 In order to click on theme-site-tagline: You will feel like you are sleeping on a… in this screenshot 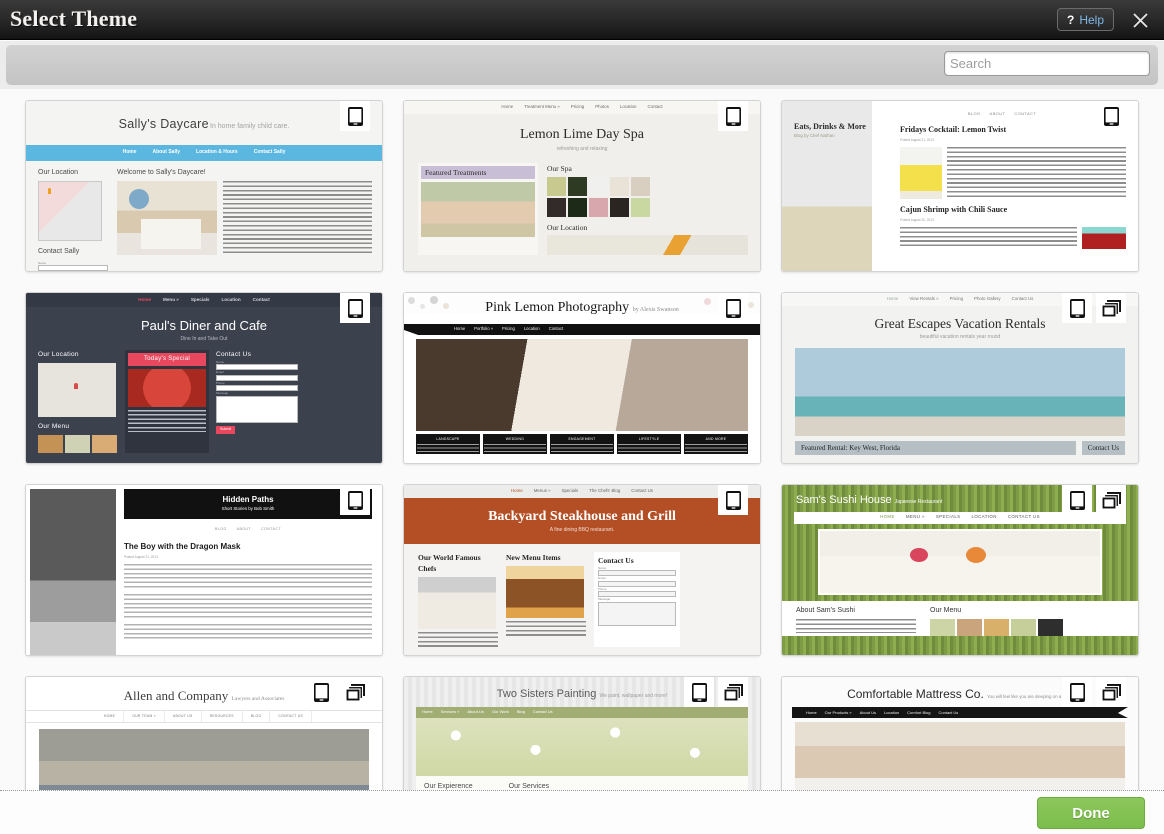, I will do `click(1030, 696)`.